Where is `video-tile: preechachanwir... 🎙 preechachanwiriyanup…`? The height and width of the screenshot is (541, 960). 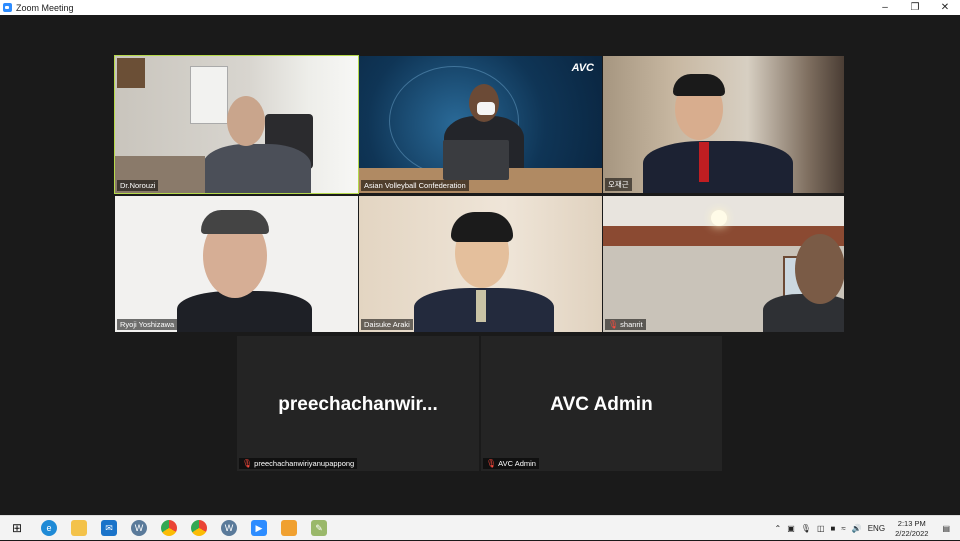 video-tile: preechachanwir... 🎙 preechachanwiriyanup… is located at coordinates (358, 403).